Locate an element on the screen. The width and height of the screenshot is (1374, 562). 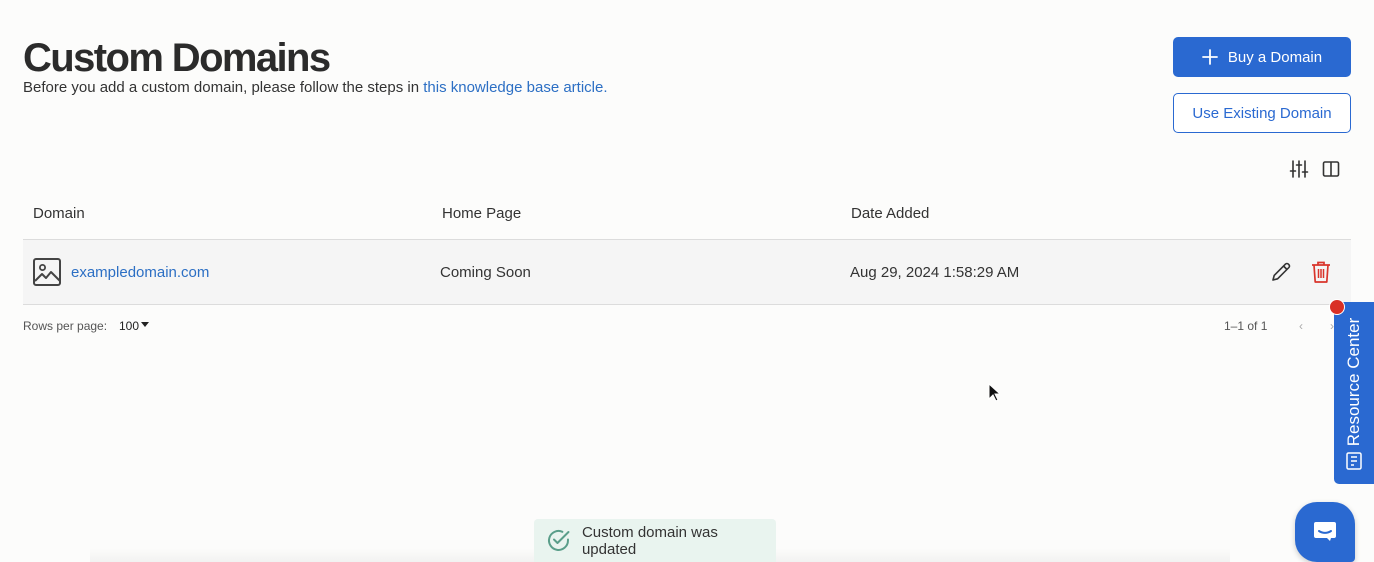
mouse-cursor-icon is located at coordinates (994, 392).